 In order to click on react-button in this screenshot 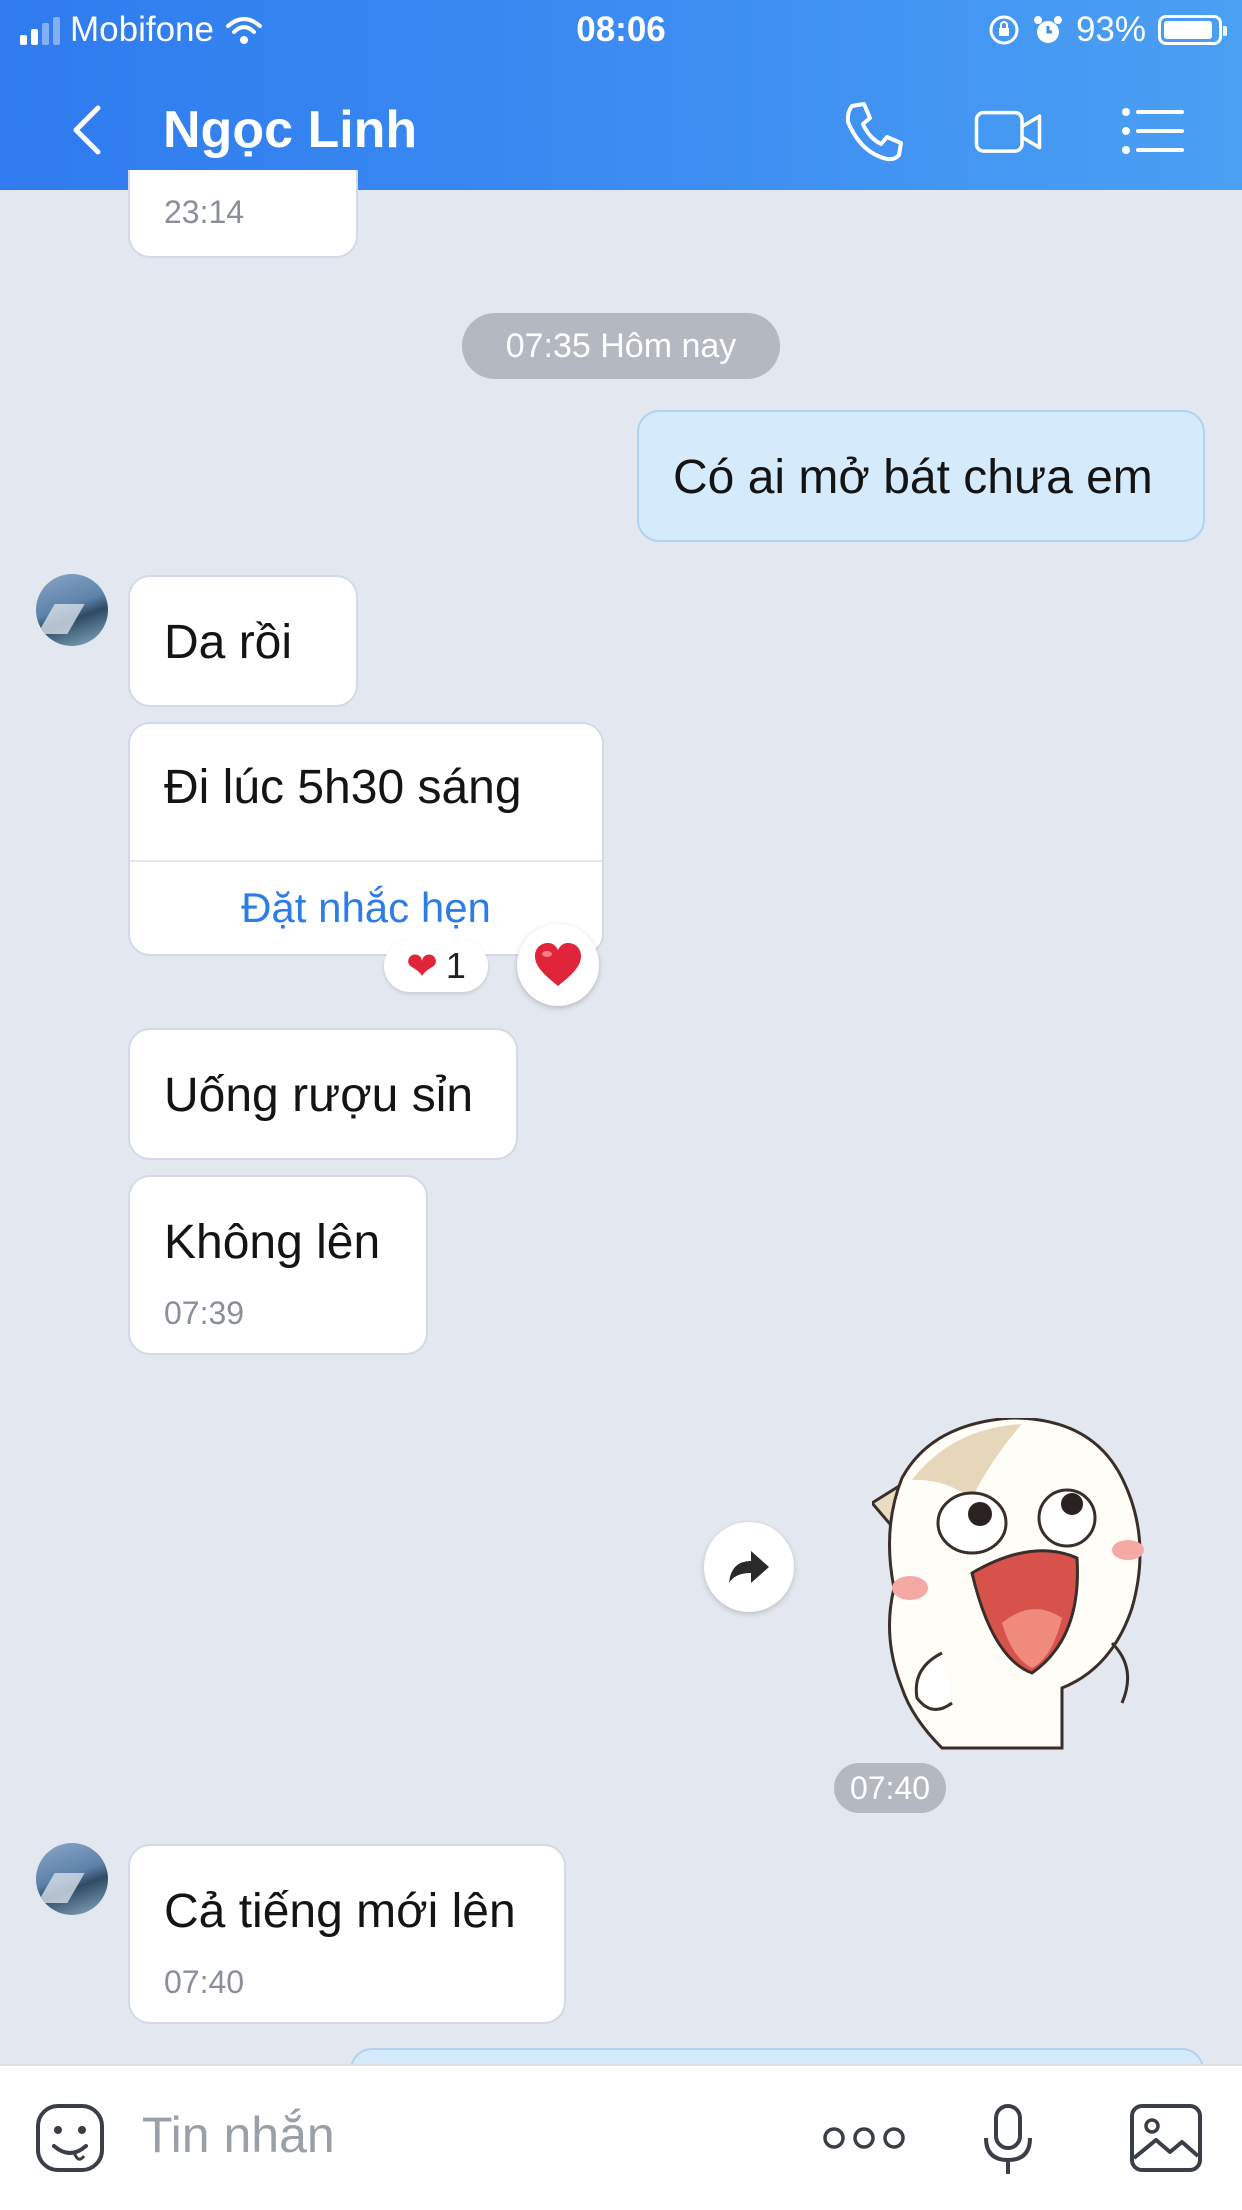, I will do `click(558, 965)`.